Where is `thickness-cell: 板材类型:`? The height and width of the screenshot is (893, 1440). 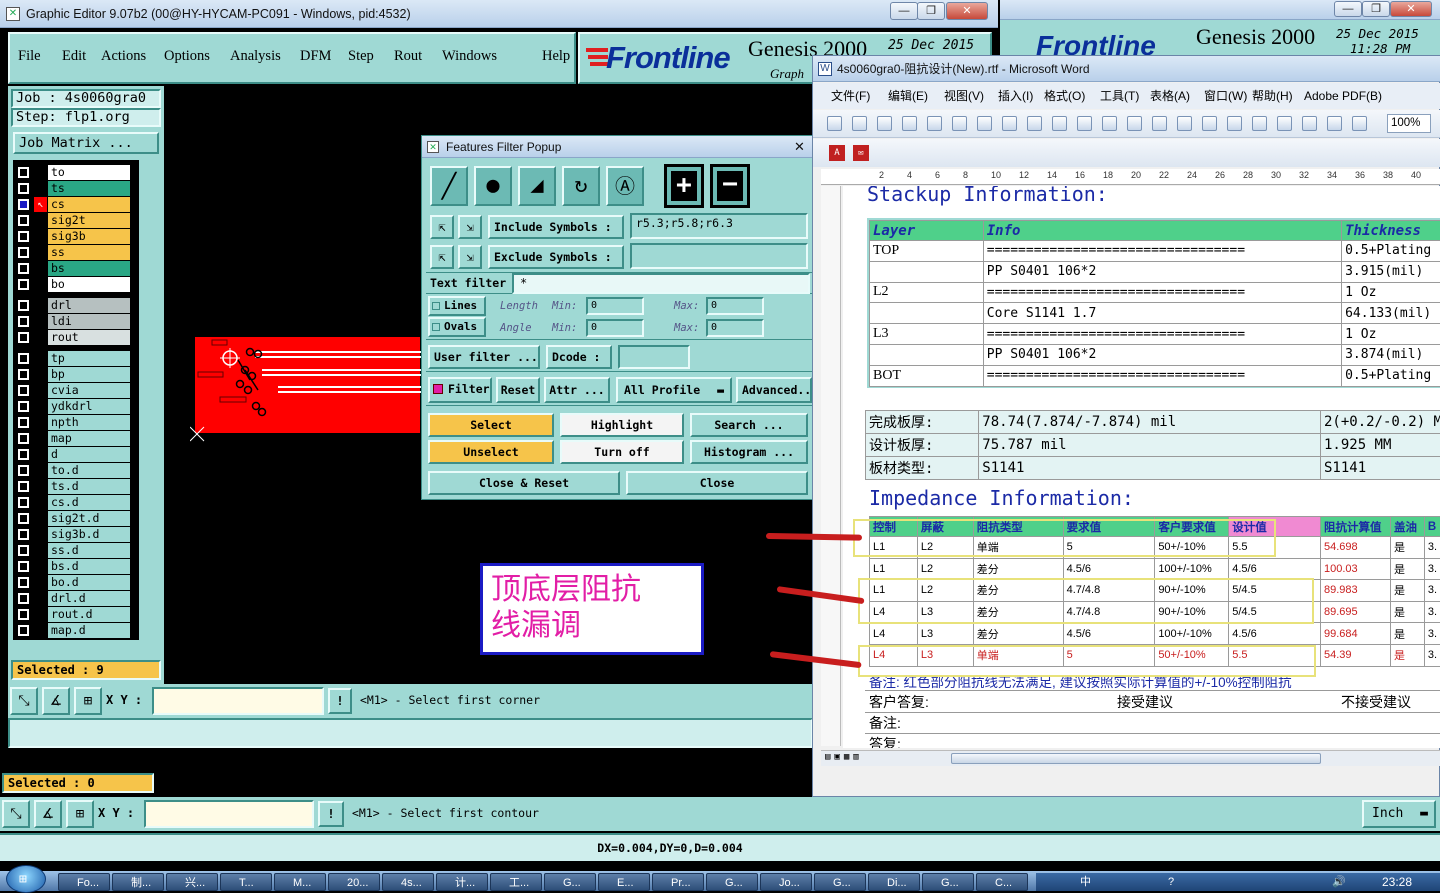
thickness-cell: 板材类型: is located at coordinates (922, 468).